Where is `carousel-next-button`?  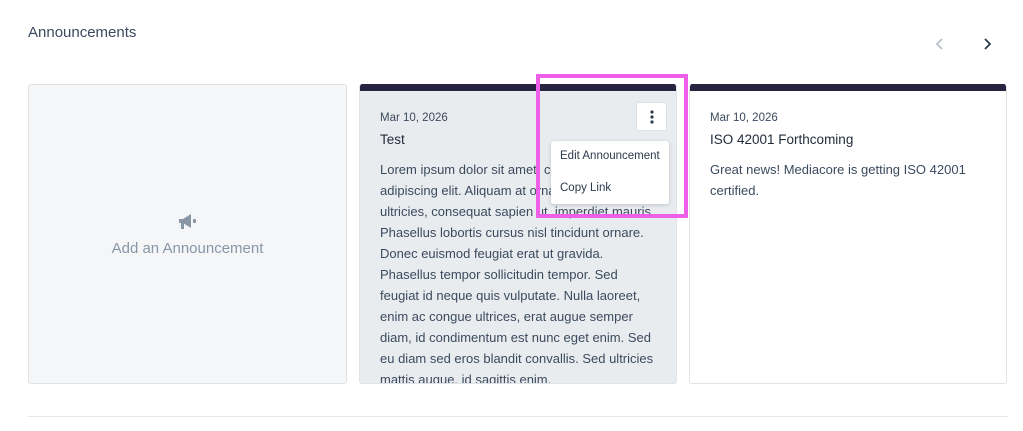 carousel-next-button is located at coordinates (987, 44).